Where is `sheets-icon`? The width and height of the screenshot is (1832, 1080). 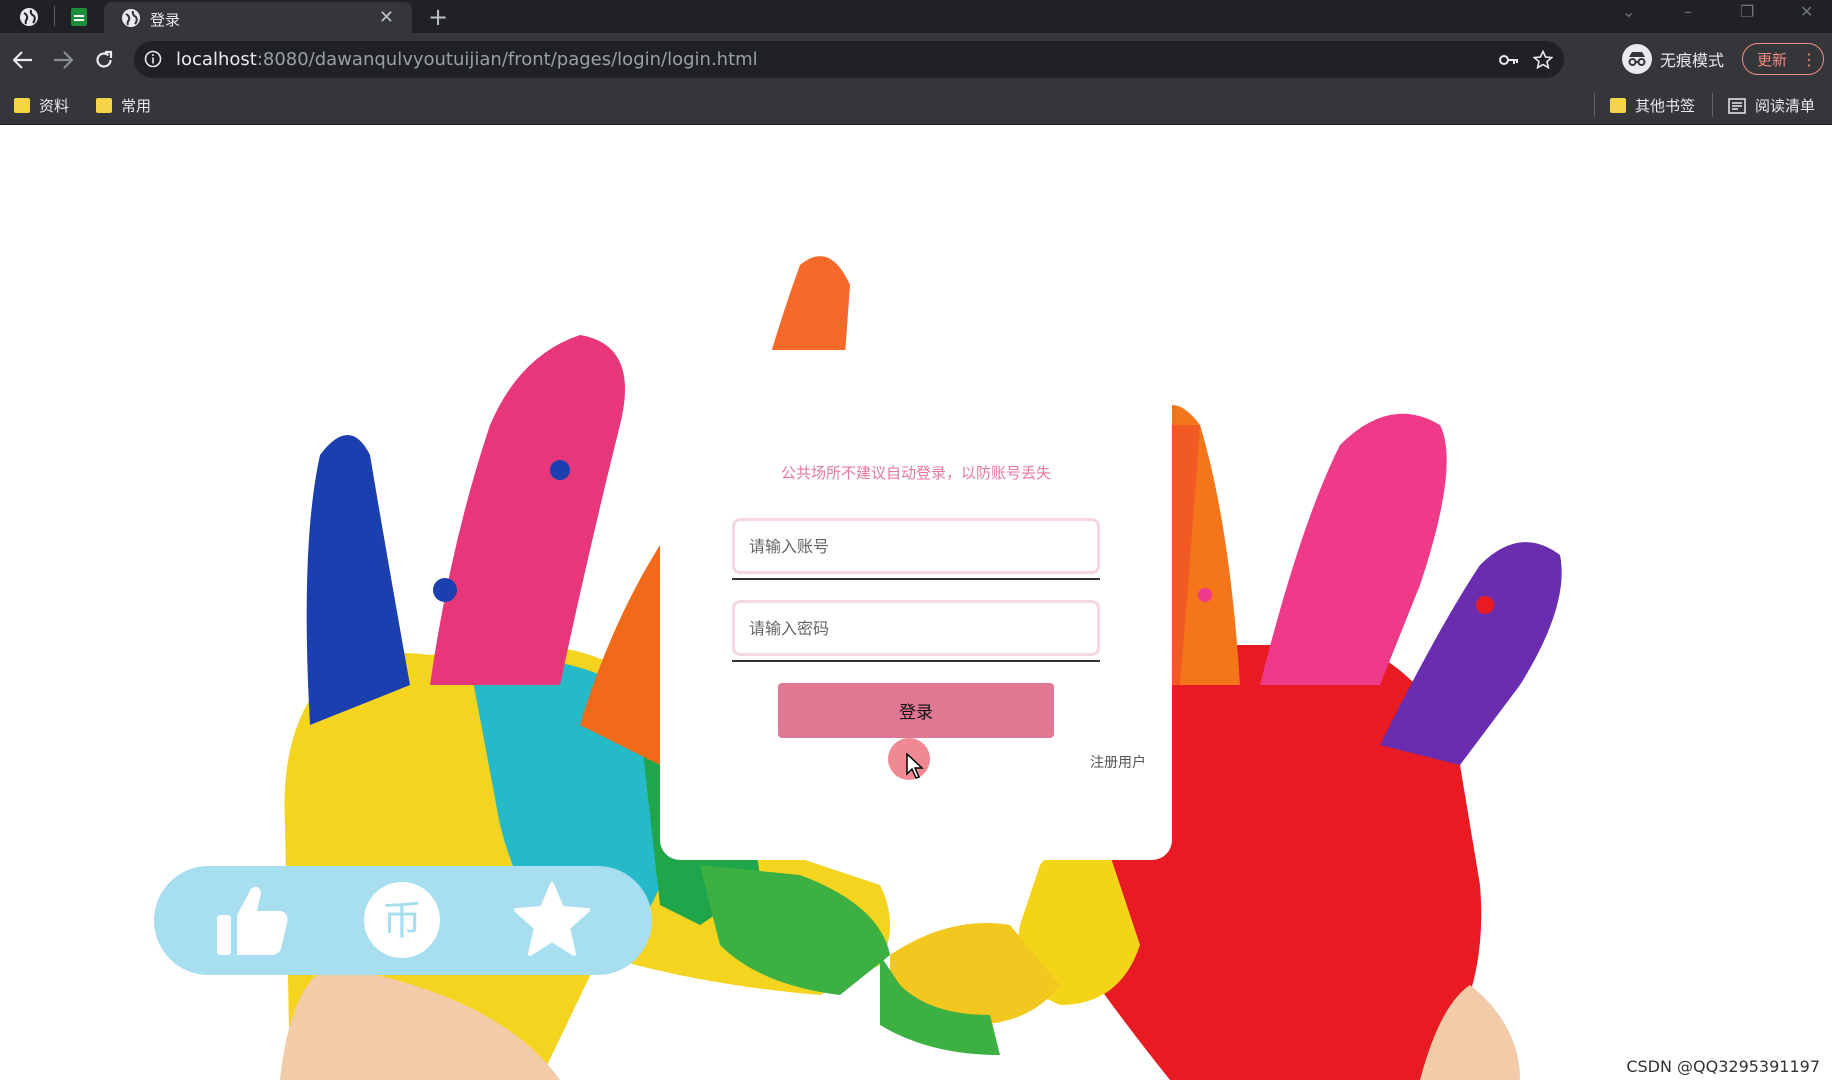 sheets-icon is located at coordinates (79, 17).